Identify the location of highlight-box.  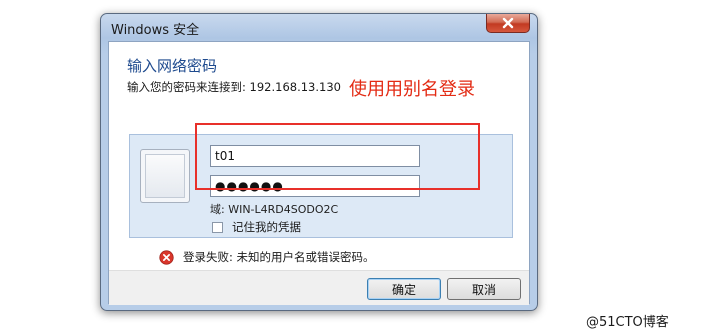
(337, 156).